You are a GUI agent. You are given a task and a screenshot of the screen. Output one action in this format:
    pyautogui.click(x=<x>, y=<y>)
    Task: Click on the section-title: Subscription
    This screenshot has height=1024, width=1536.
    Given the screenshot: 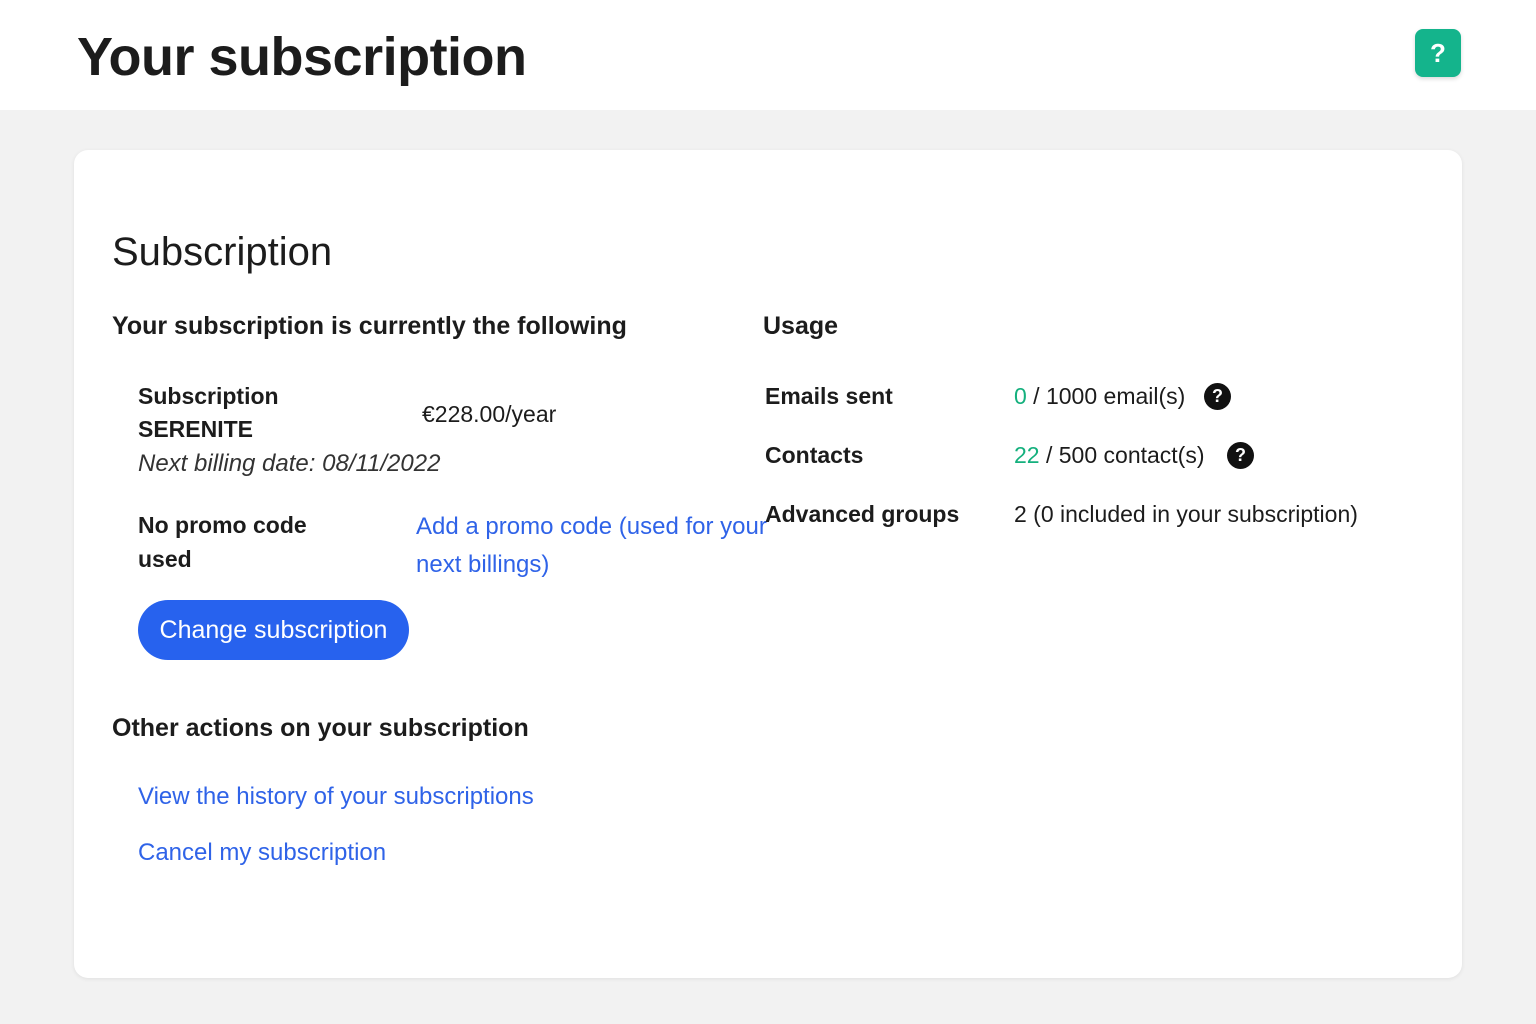 What is the action you would take?
    pyautogui.click(x=222, y=252)
    